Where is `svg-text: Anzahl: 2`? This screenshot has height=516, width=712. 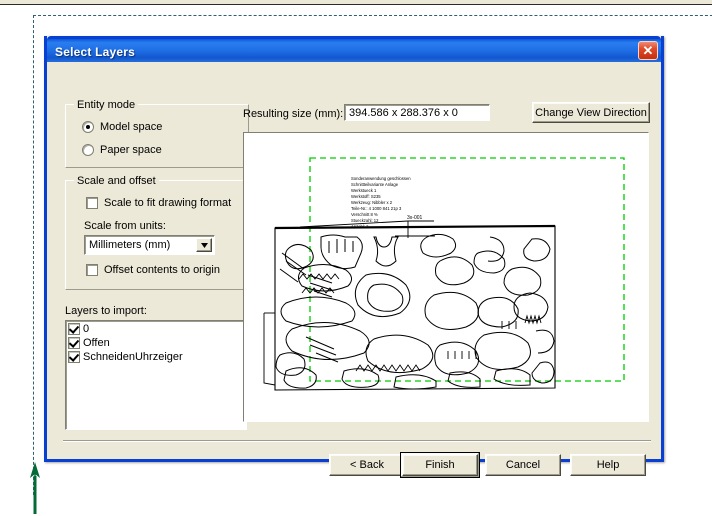 svg-text: Anzahl: 2 is located at coordinates (360, 226).